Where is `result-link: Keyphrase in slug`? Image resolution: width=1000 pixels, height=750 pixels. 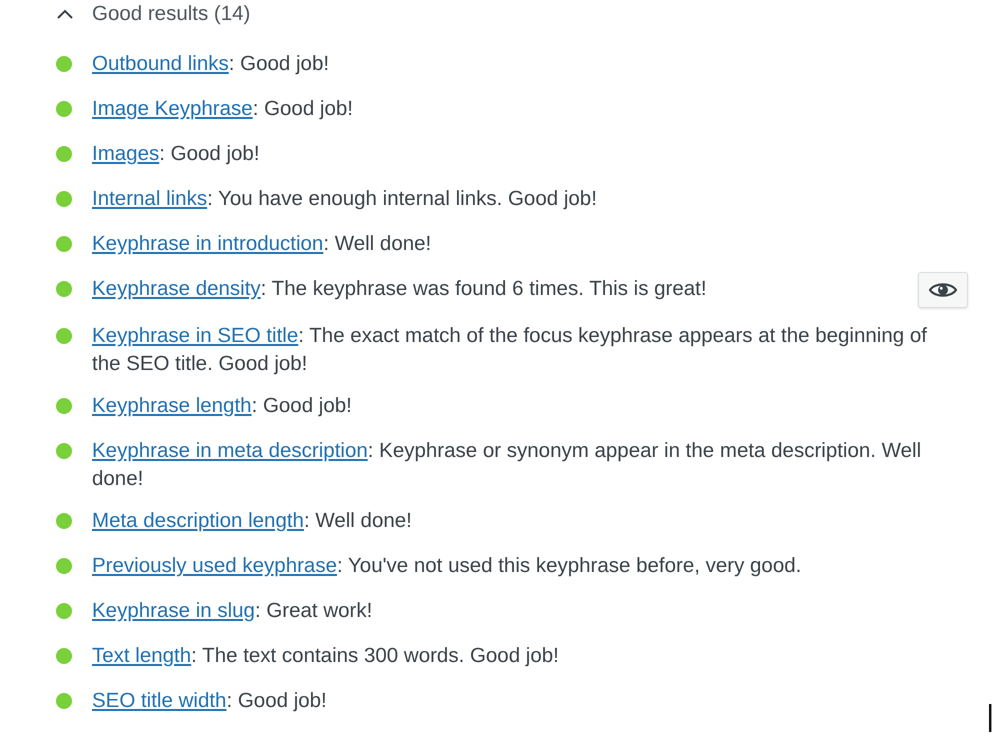 result-link: Keyphrase in slug is located at coordinates (173, 610).